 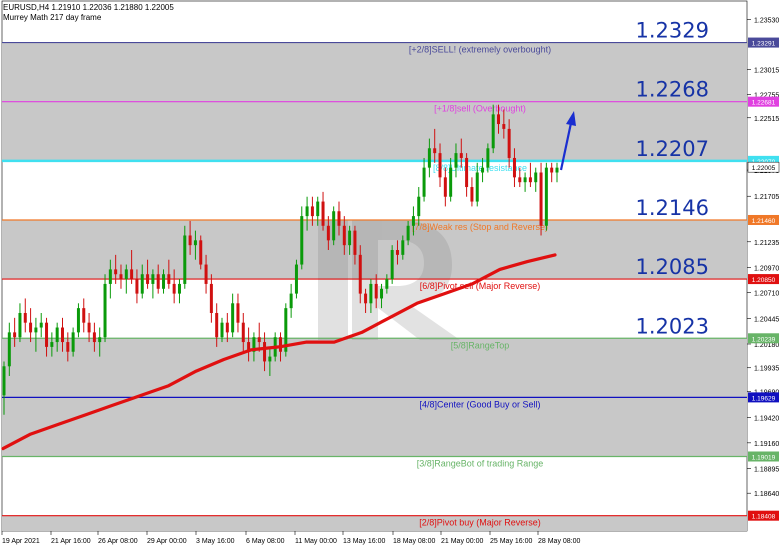 I want to click on time-tick-label: 6 May 08:00, so click(x=265, y=541).